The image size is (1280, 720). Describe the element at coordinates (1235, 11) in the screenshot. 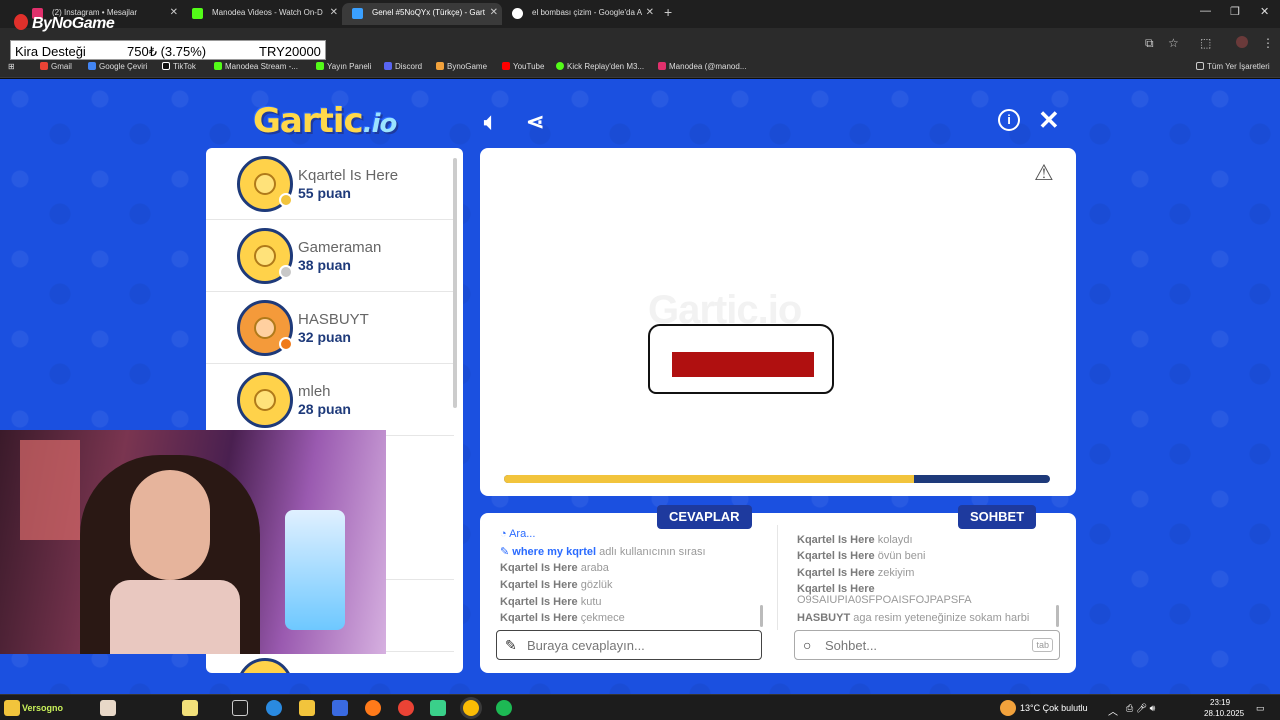

I see `maximize-icon: ❐` at that location.